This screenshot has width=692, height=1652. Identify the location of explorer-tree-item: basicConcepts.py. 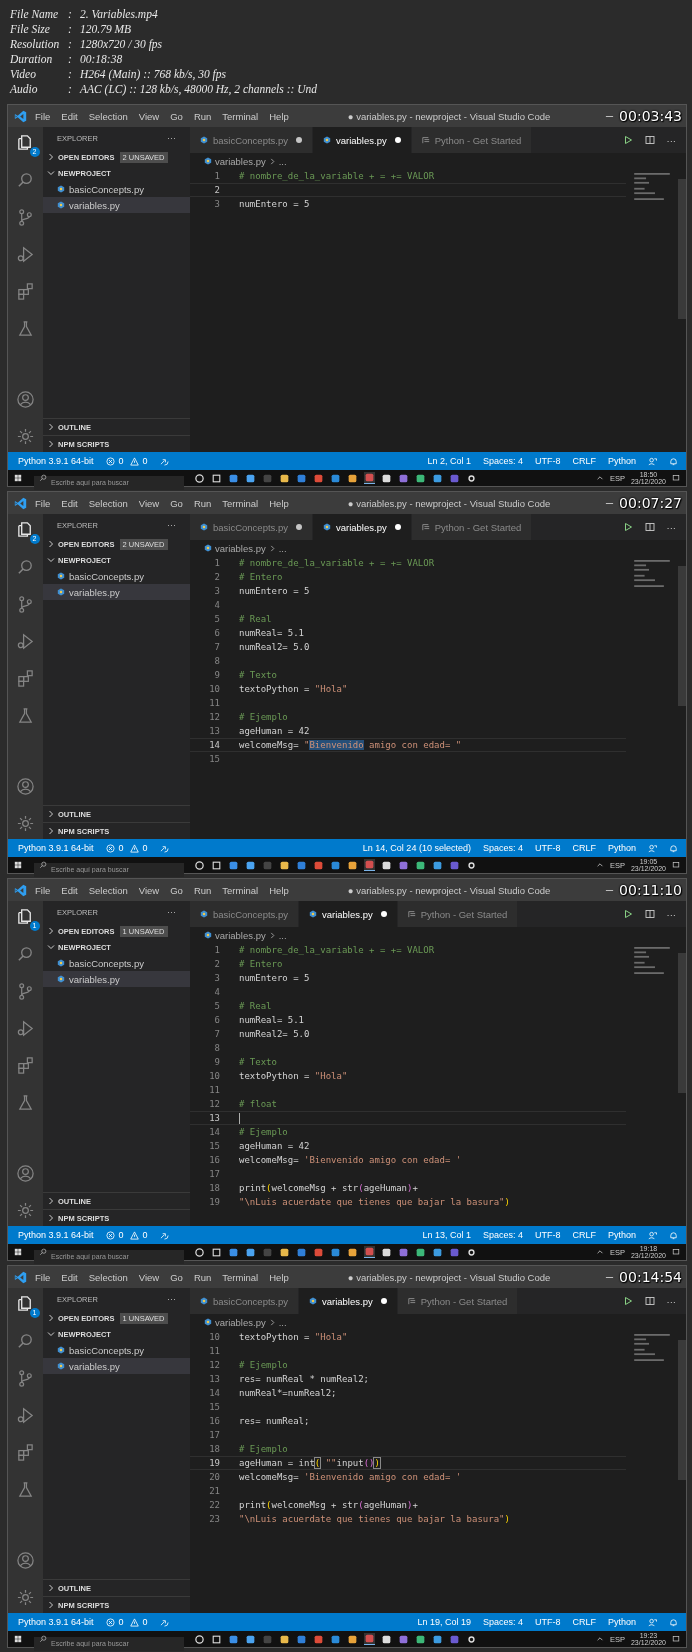
(116, 576).